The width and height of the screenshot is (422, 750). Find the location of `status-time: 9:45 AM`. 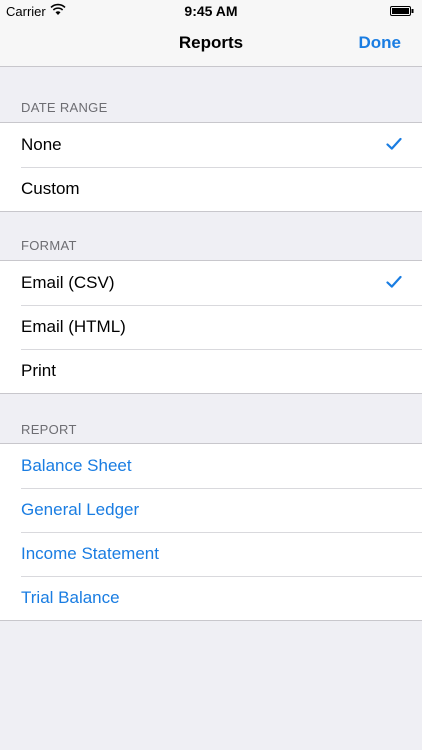

status-time: 9:45 AM is located at coordinates (211, 11).